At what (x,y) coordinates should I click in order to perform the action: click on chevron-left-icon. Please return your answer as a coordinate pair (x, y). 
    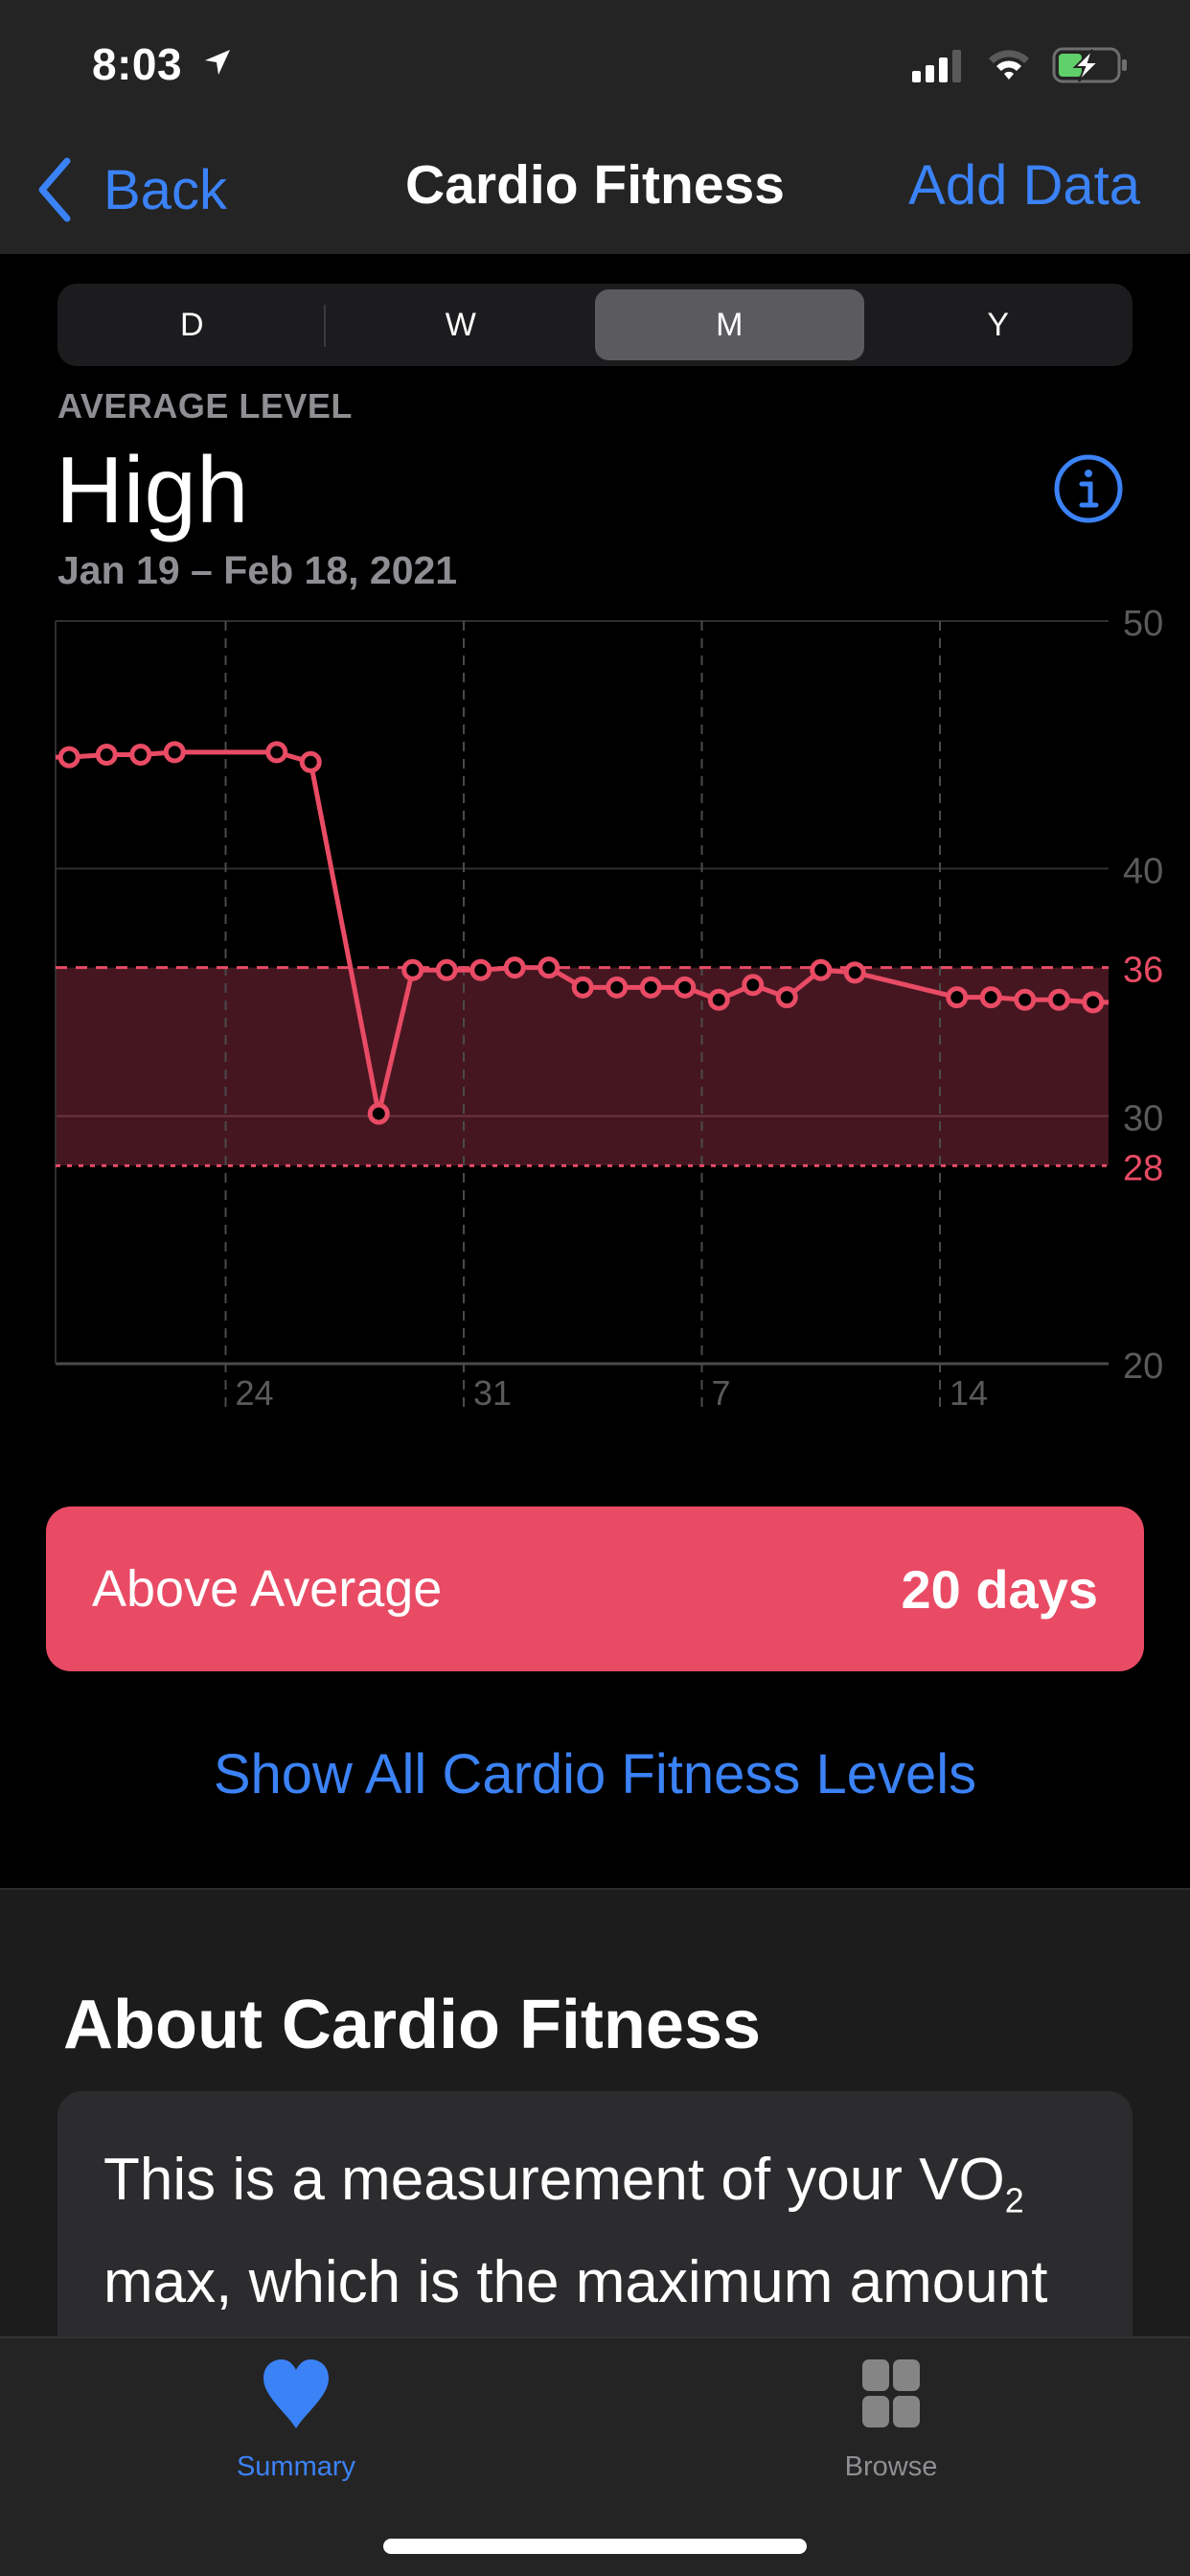
    Looking at the image, I should click on (55, 189).